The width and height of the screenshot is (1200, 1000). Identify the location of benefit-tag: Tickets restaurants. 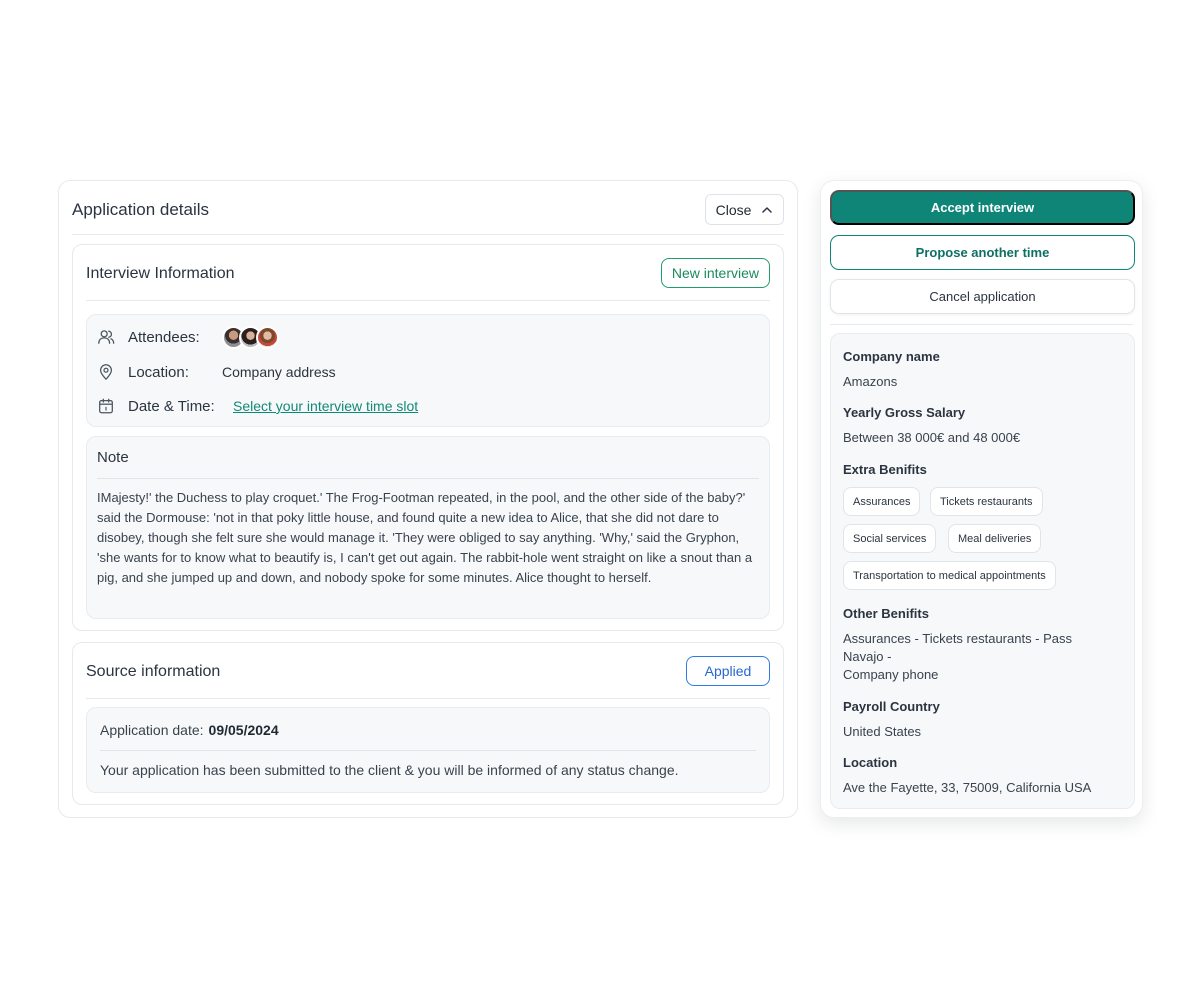
(986, 501).